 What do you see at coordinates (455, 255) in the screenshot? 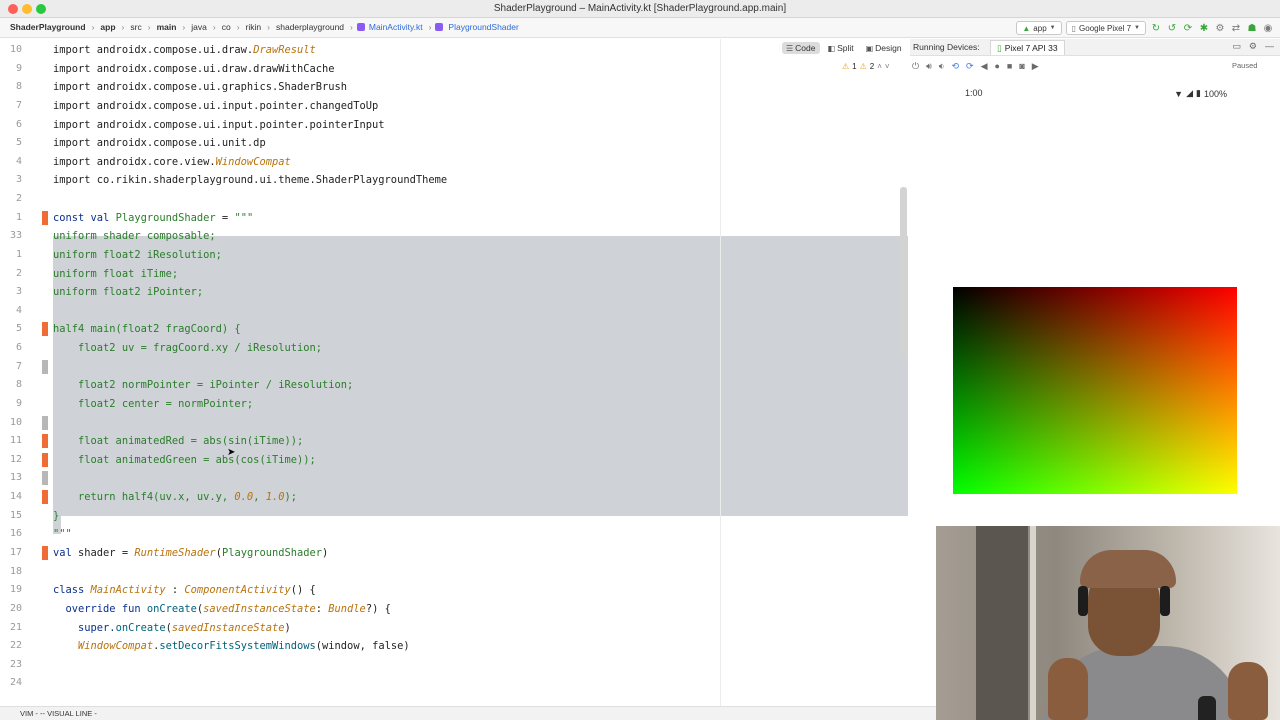
I see `code-line: 1 uniform float2 iResolution;` at bounding box center [455, 255].